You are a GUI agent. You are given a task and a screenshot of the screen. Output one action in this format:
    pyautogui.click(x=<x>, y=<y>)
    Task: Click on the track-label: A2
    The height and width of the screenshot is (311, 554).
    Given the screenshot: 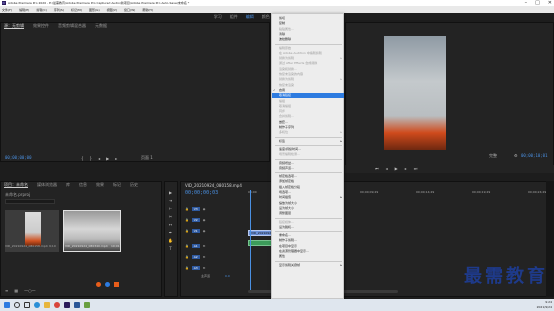 What is the action you would take?
    pyautogui.click(x=195, y=256)
    